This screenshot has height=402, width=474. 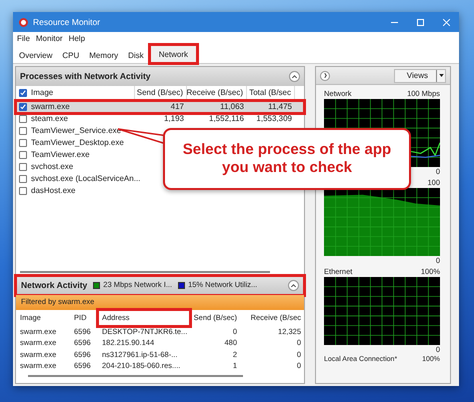 I want to click on tab: Disk, so click(x=136, y=56).